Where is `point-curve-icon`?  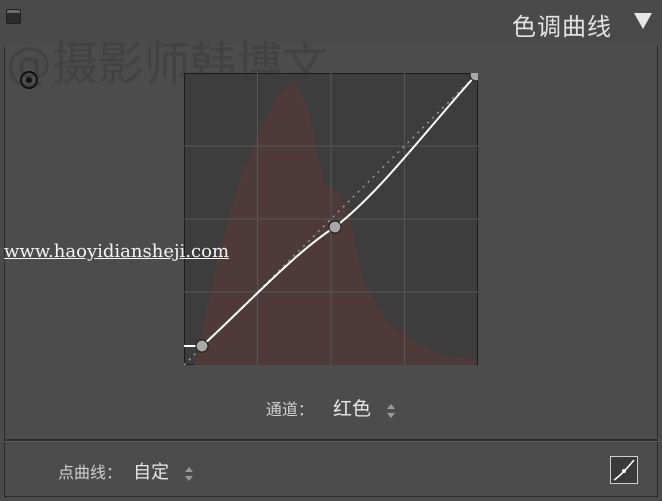 point-curve-icon is located at coordinates (624, 470).